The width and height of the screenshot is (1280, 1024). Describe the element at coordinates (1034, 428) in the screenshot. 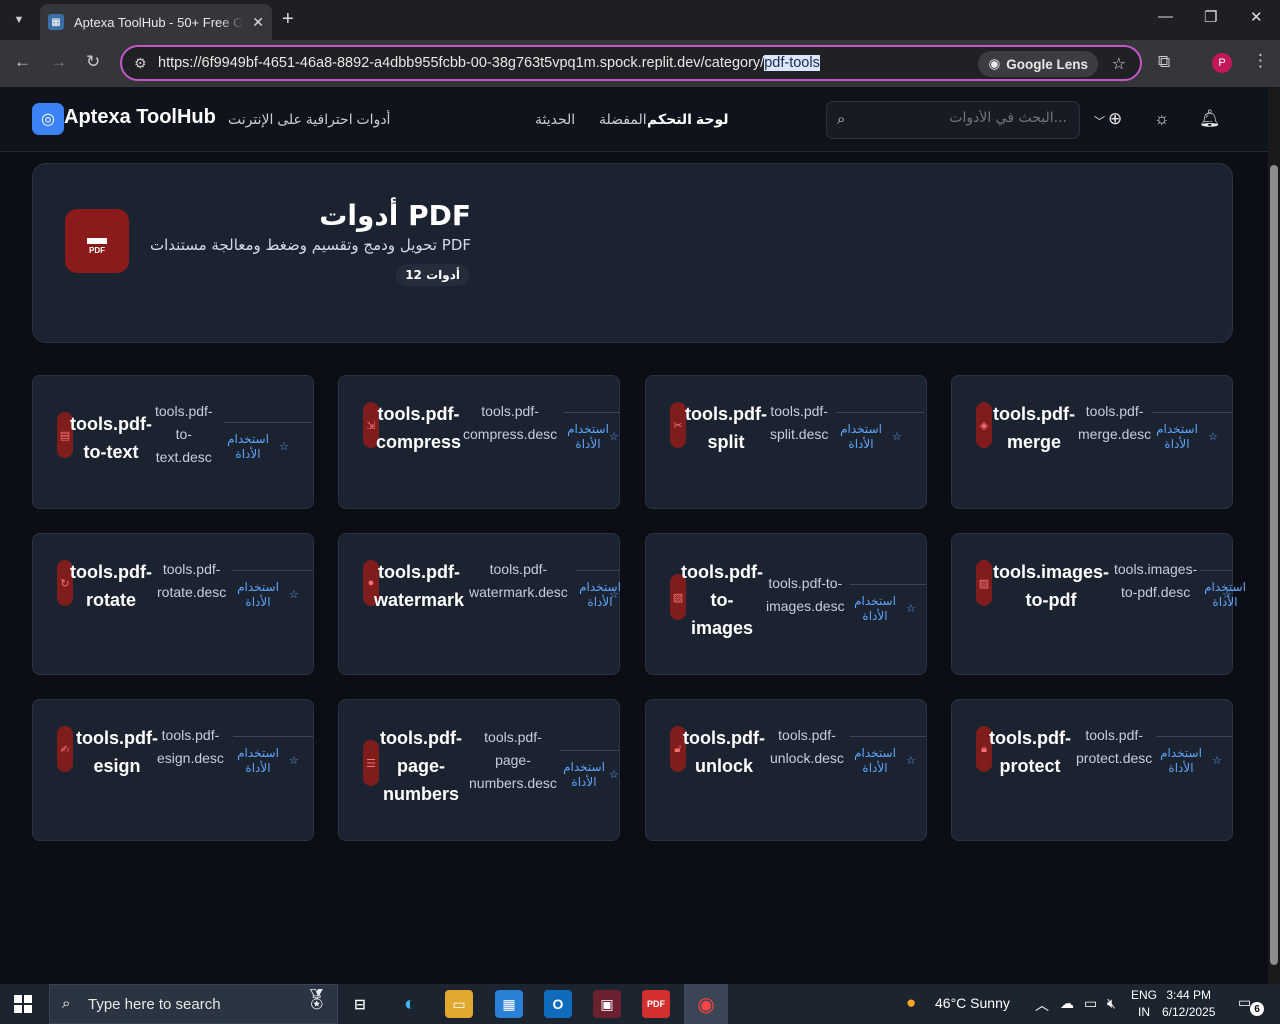

I see `tool-name: tools.pdf-merge` at that location.